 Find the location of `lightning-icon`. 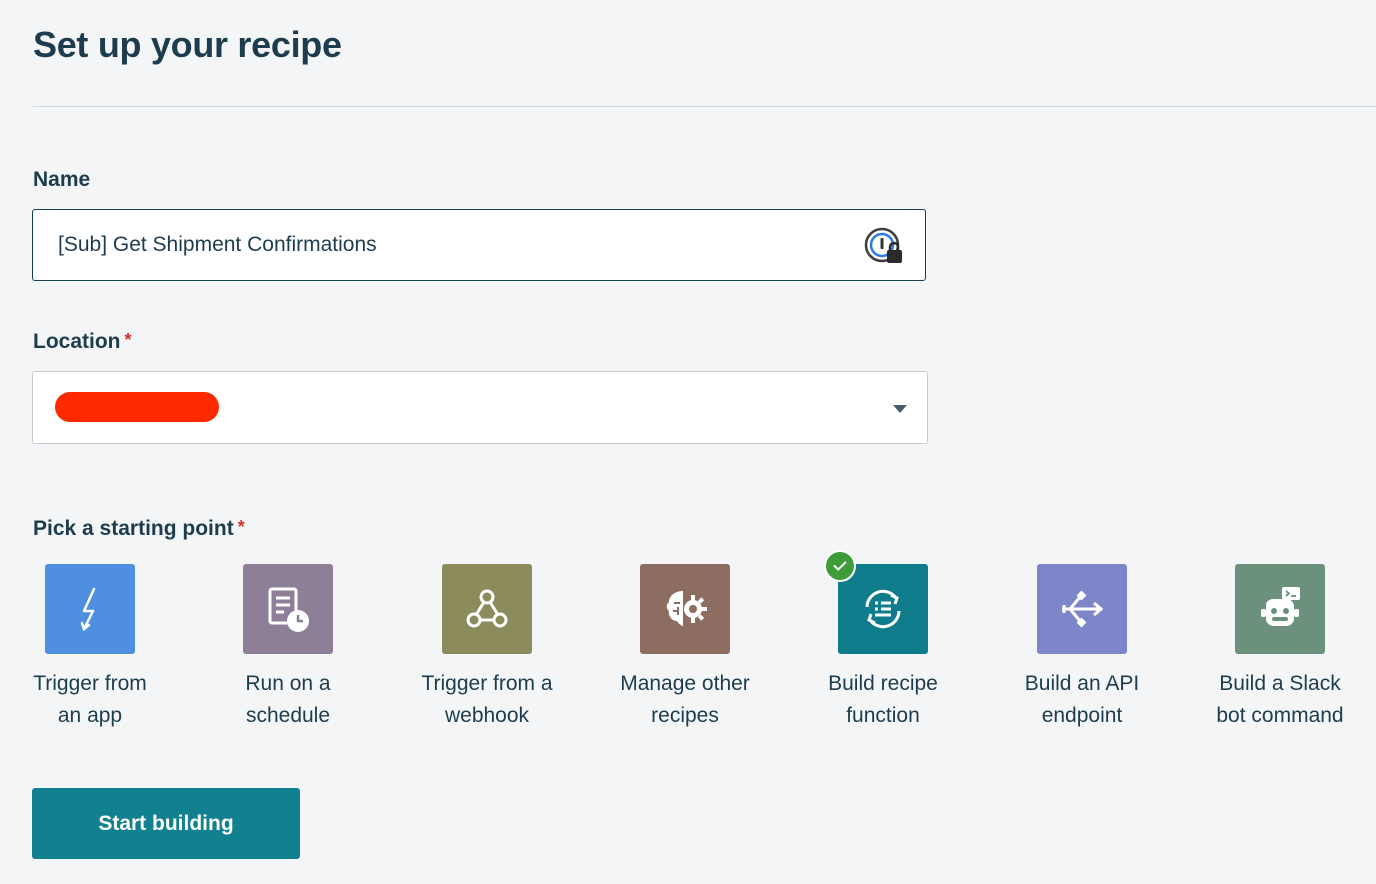

lightning-icon is located at coordinates (88, 609).